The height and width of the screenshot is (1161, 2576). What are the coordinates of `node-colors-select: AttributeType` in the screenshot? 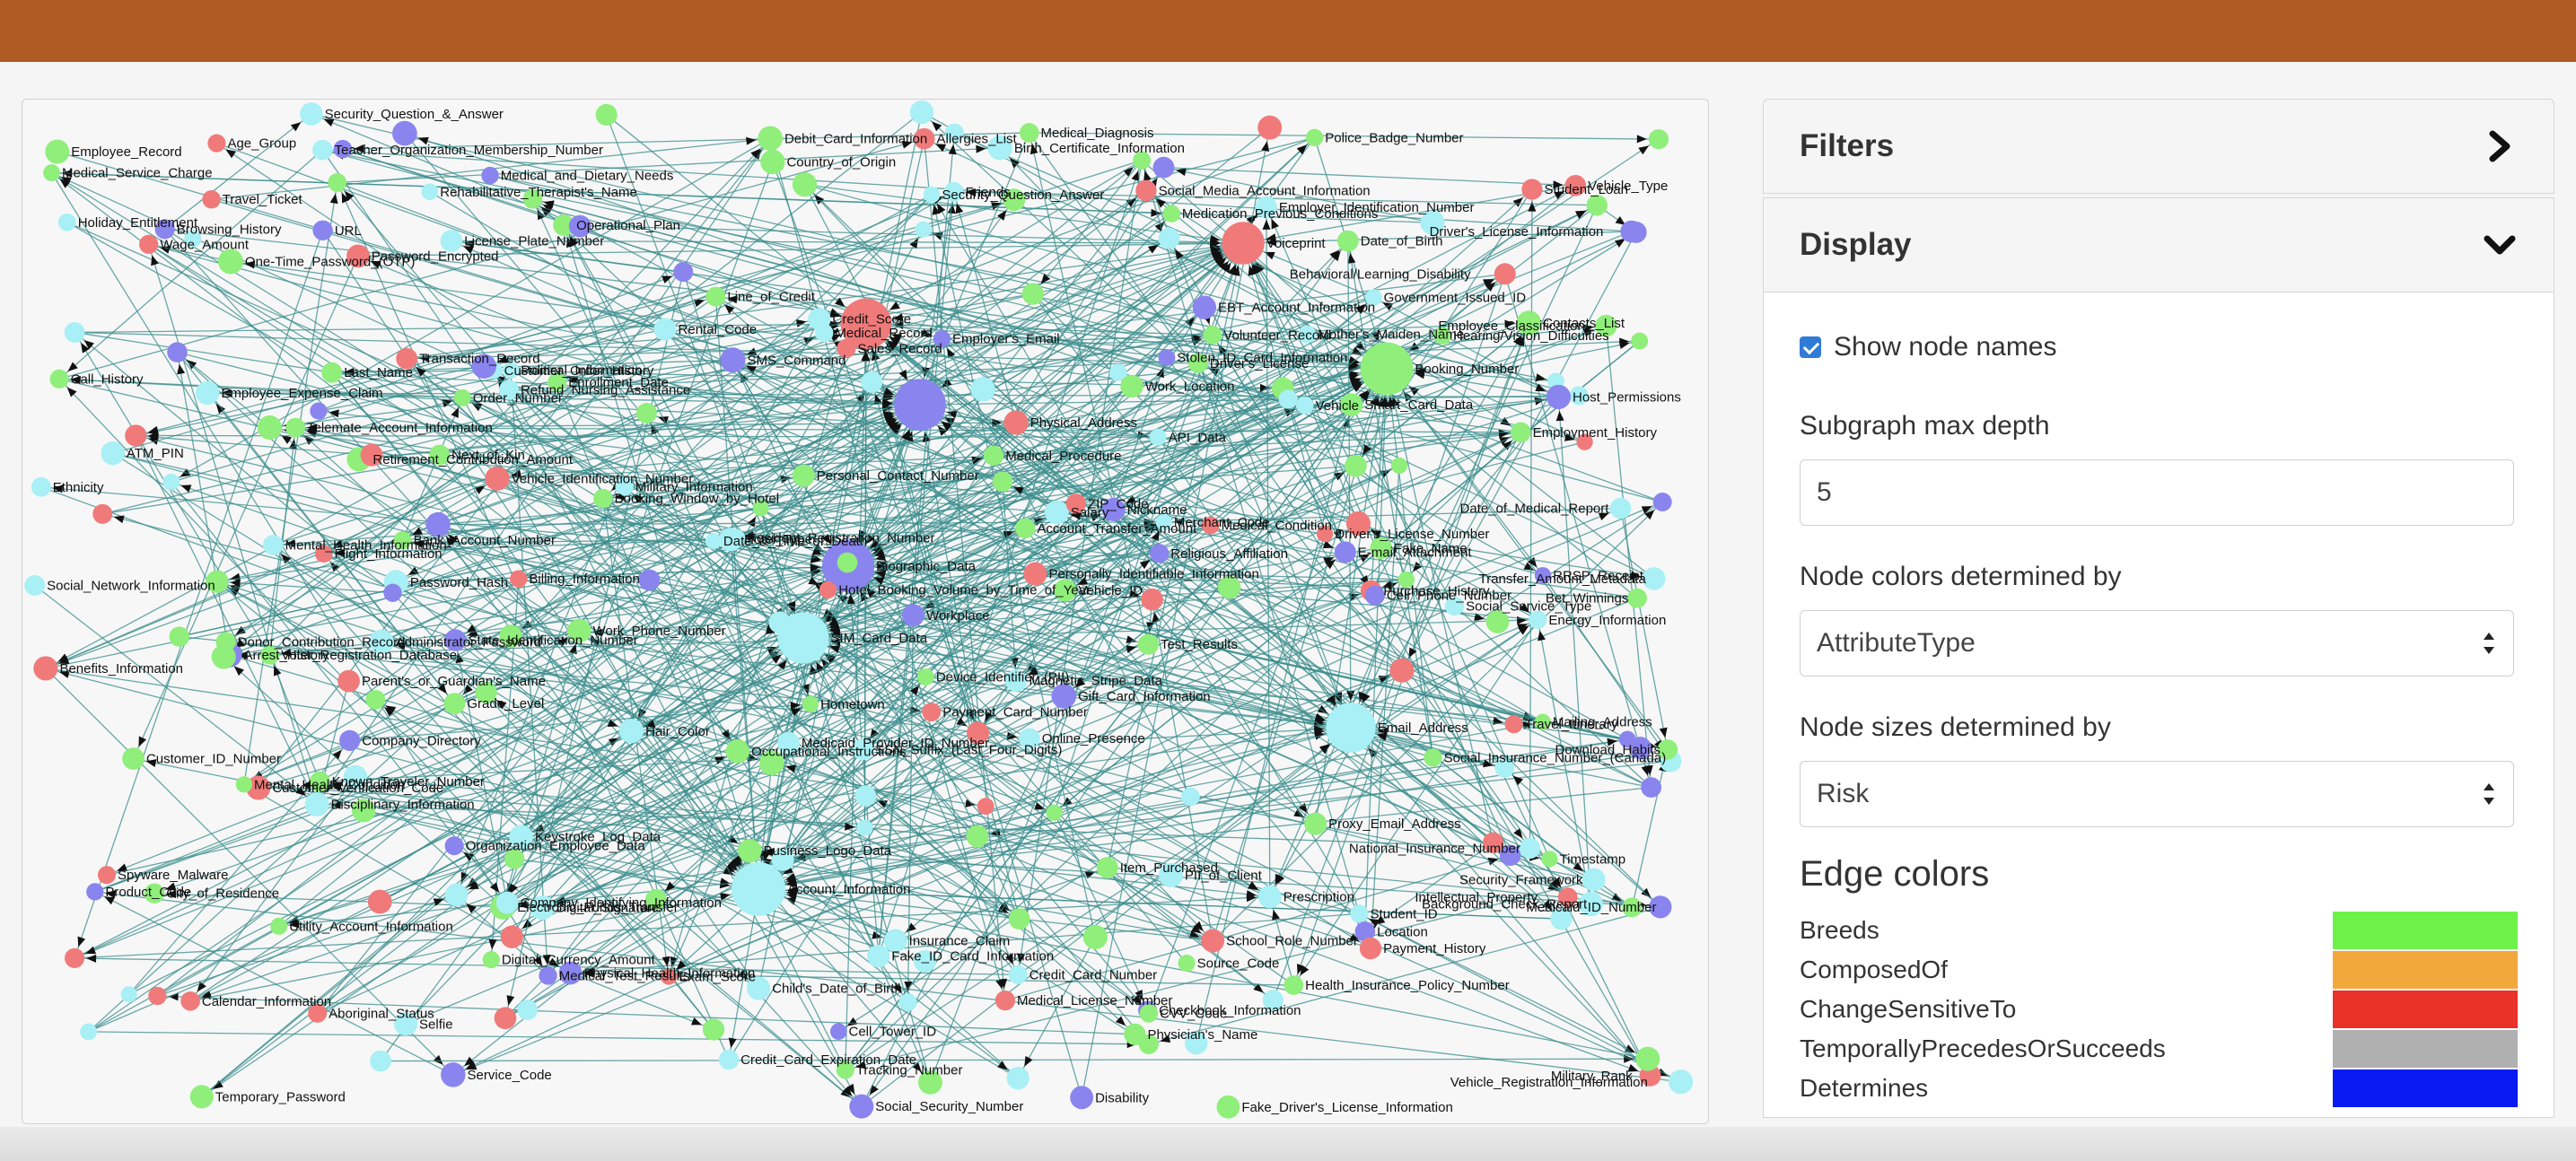 It's located at (2157, 644).